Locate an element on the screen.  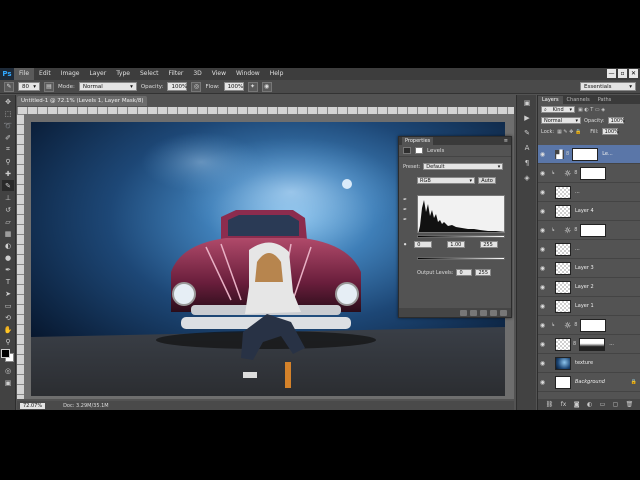
menu-view: View is located at coordinates (219, 74).